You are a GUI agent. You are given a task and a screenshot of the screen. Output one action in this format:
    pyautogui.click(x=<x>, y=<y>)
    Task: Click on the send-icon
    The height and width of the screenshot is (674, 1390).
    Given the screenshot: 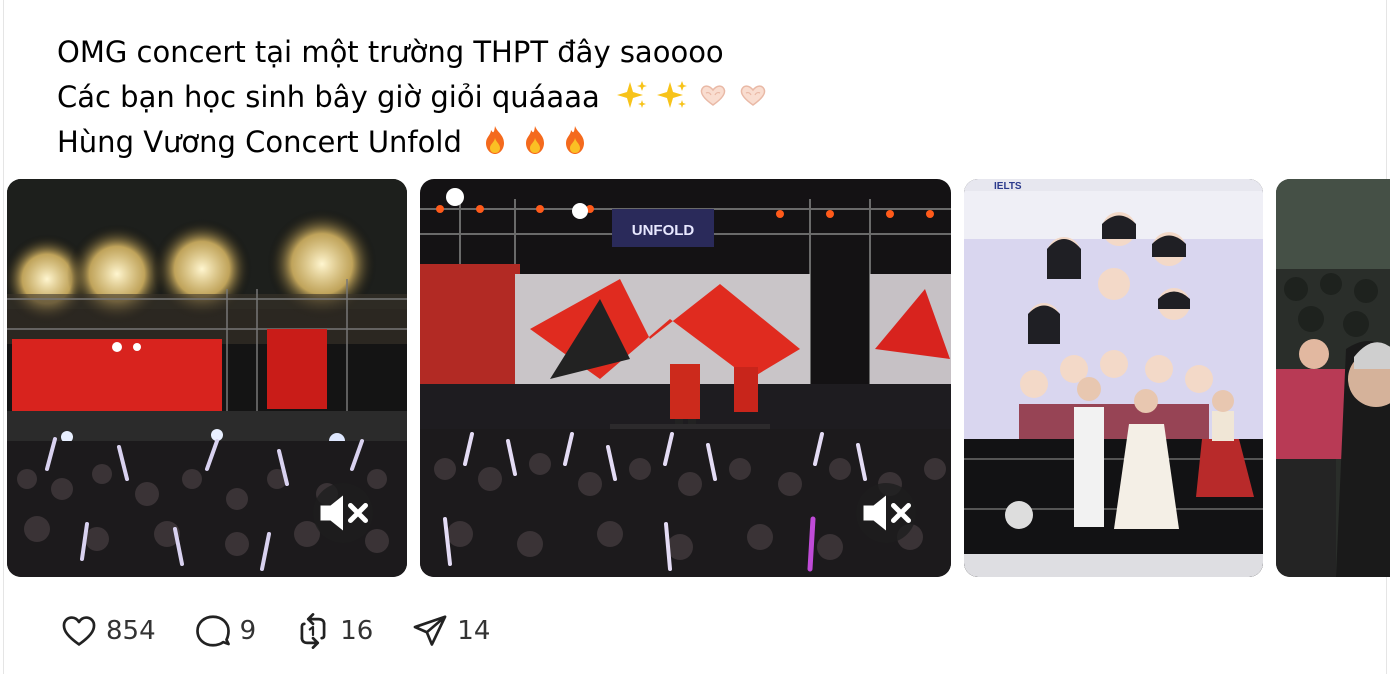 What is the action you would take?
    pyautogui.click(x=430, y=630)
    